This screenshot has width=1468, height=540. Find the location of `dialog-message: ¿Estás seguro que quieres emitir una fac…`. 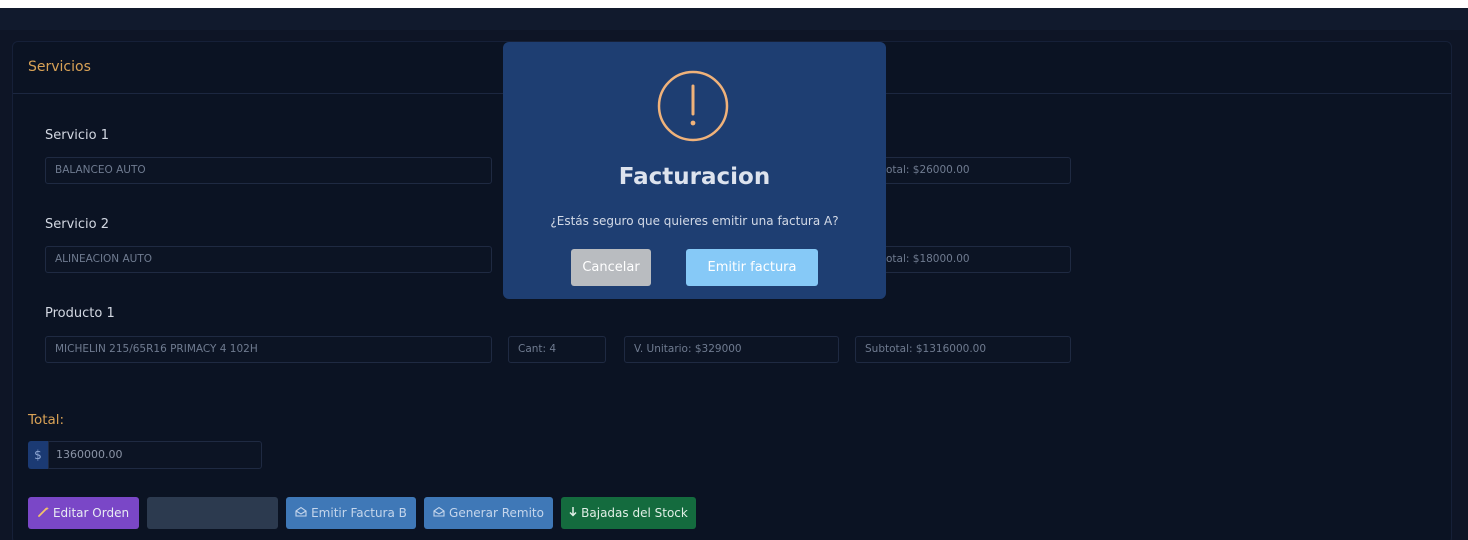

dialog-message: ¿Estás seguro que quieres emitir una fac… is located at coordinates (694, 221).